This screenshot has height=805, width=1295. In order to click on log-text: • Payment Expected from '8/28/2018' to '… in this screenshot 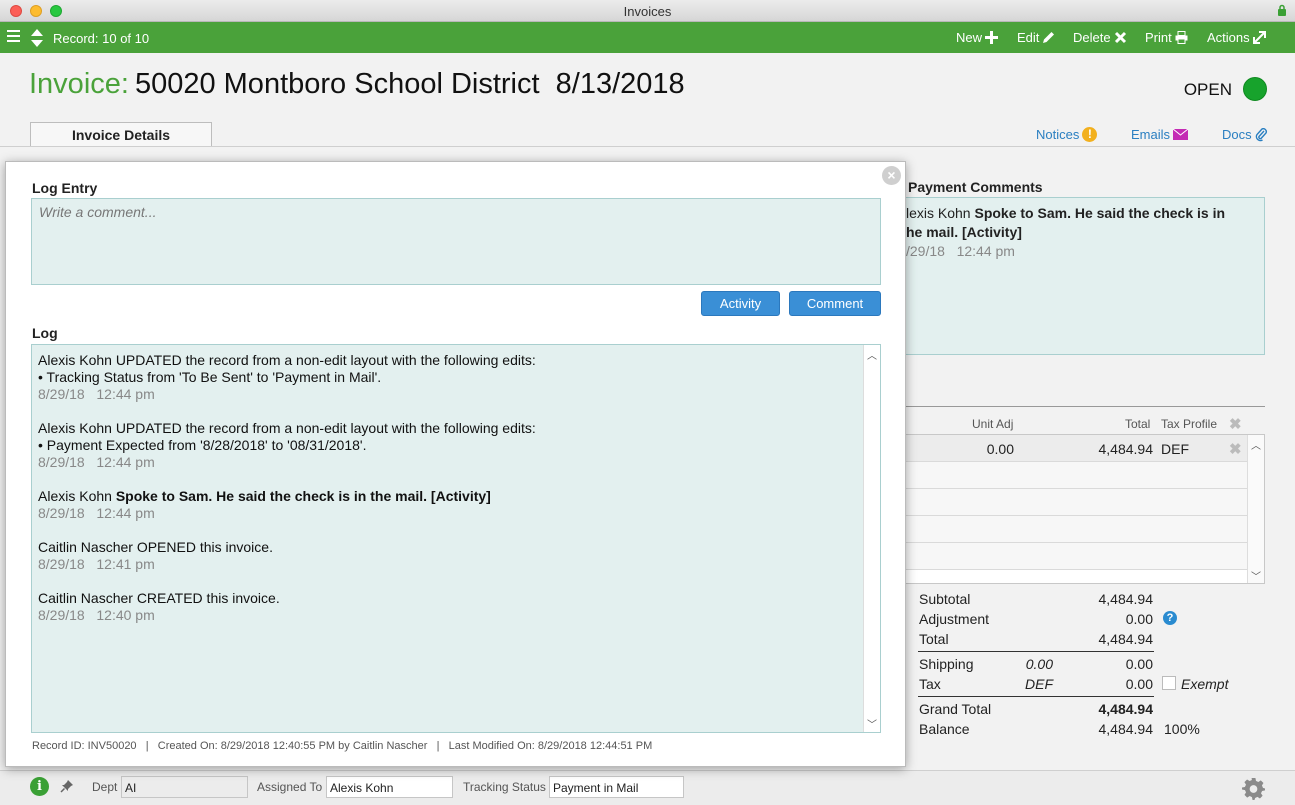, I will do `click(202, 445)`.